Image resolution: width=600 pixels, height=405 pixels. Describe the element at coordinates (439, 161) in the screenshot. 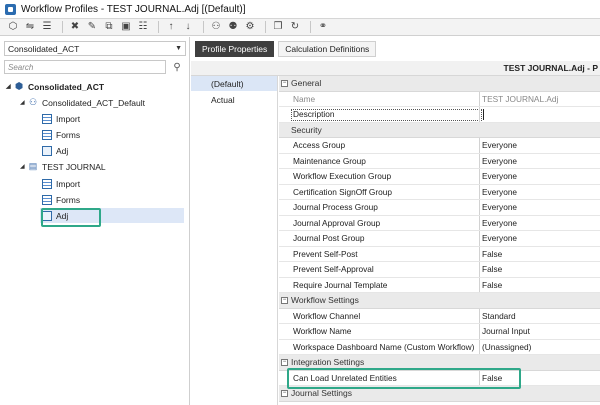

I see `property-row: Maintenance Group Everyone` at that location.